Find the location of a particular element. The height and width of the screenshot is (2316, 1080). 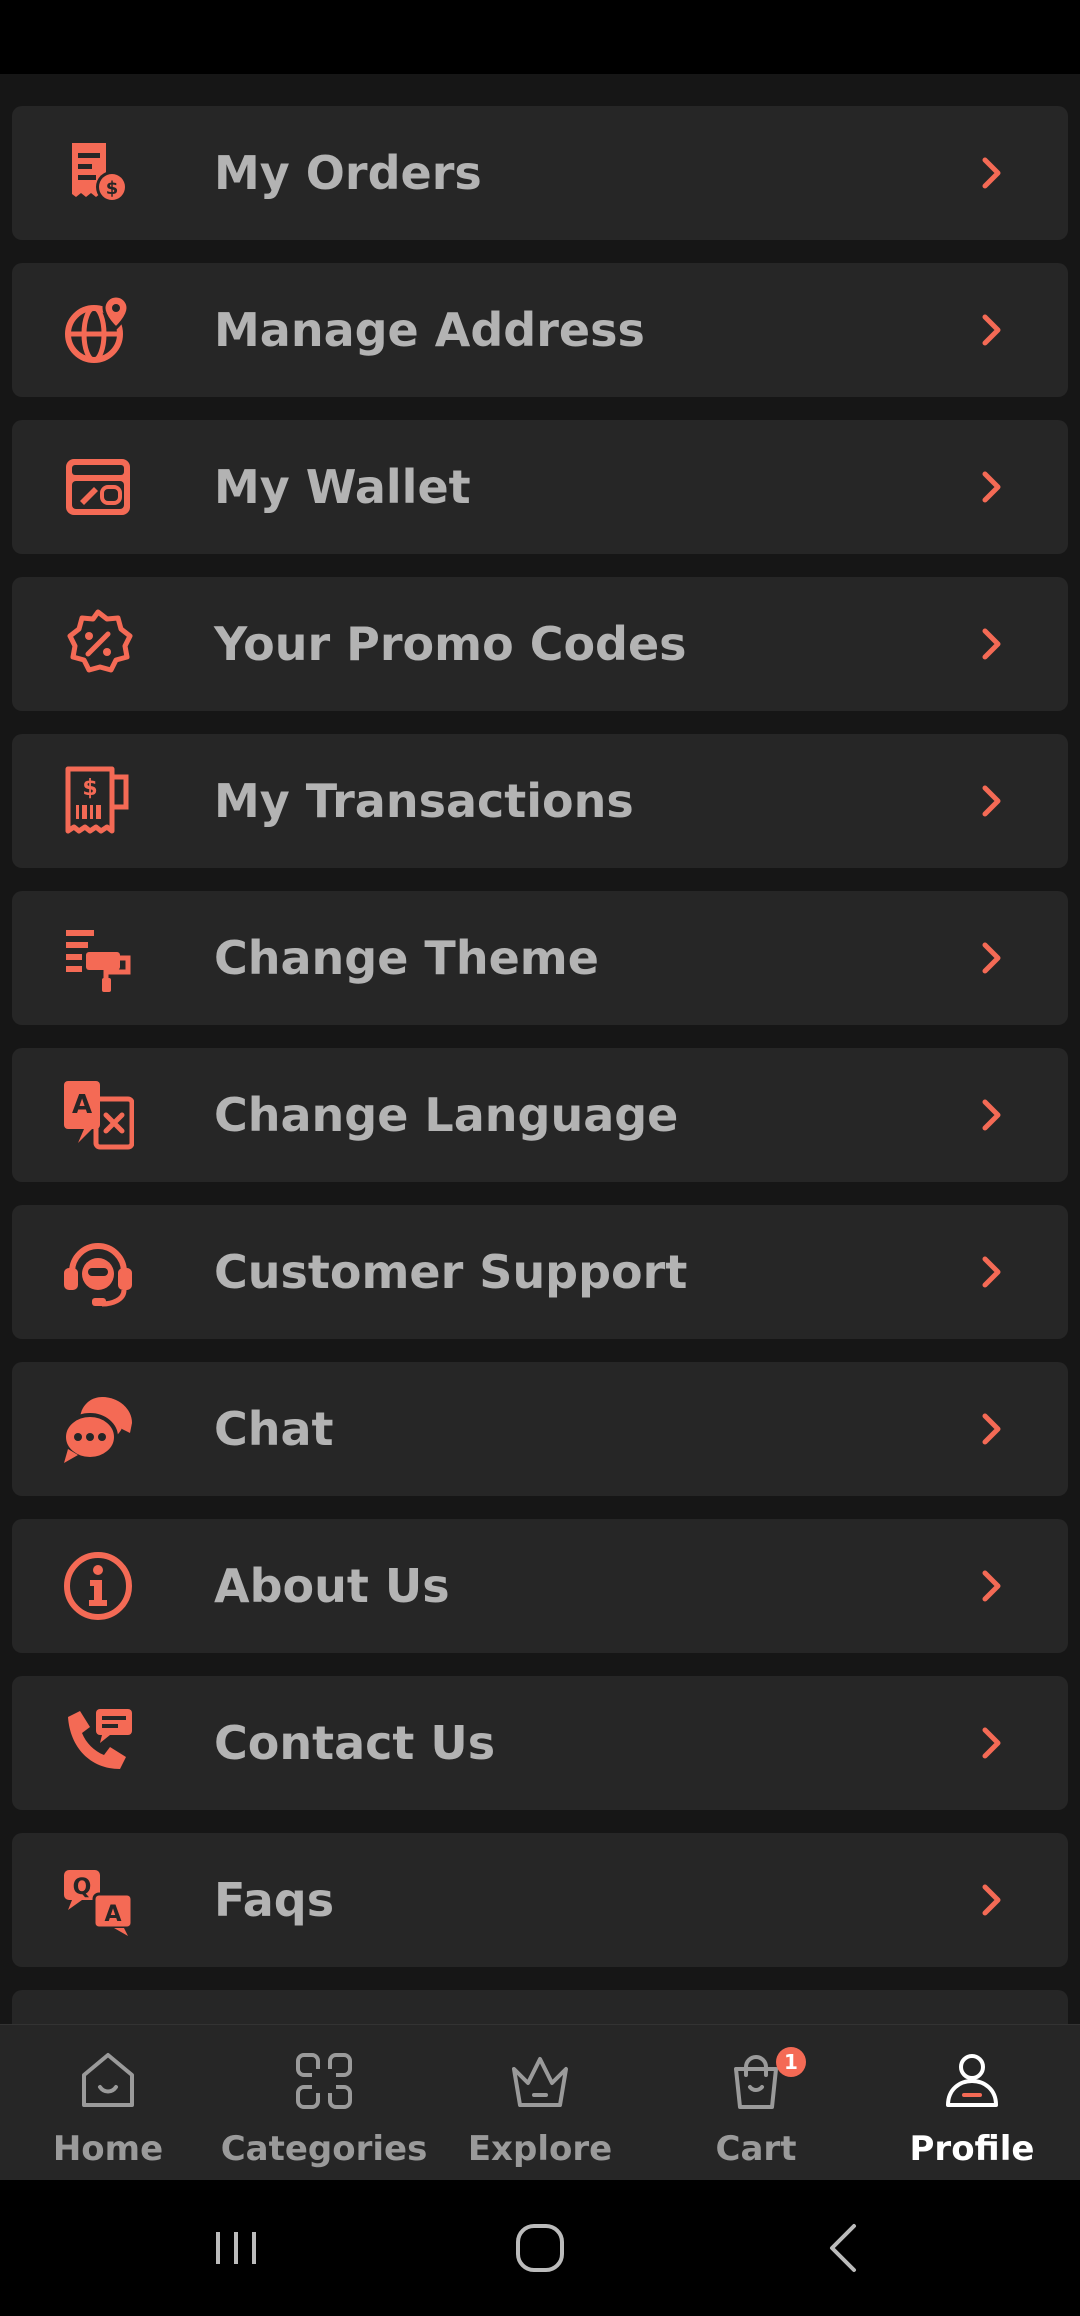

headset-icon is located at coordinates (98, 1272).